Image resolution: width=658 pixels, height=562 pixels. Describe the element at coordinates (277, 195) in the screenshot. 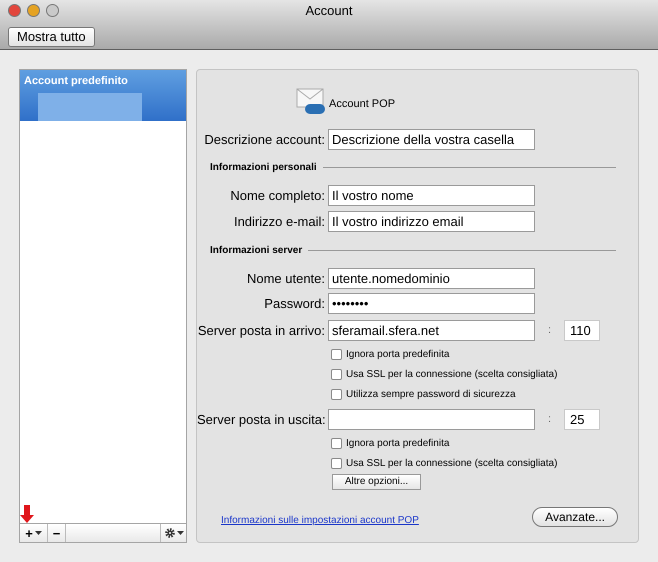

I see `field-label: Nome completo:` at that location.